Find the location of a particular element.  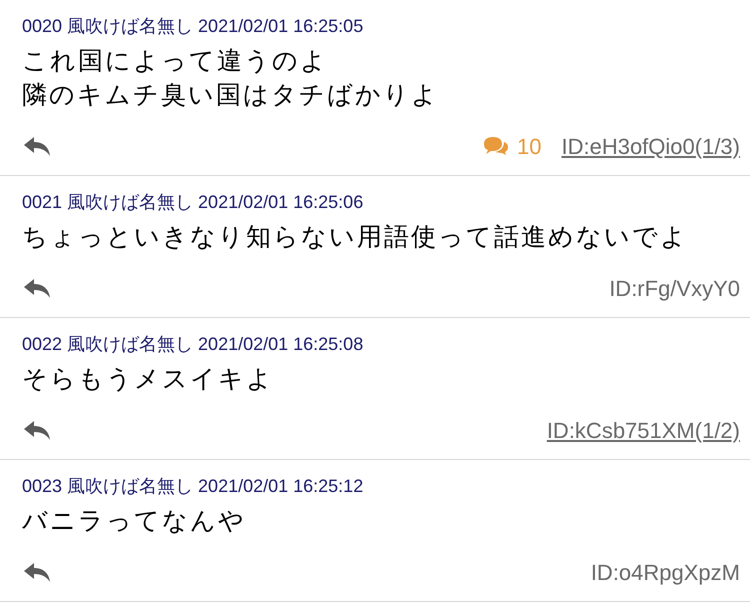

user-id-link: ID:eH3ofQio0(1/3) is located at coordinates (650, 146).